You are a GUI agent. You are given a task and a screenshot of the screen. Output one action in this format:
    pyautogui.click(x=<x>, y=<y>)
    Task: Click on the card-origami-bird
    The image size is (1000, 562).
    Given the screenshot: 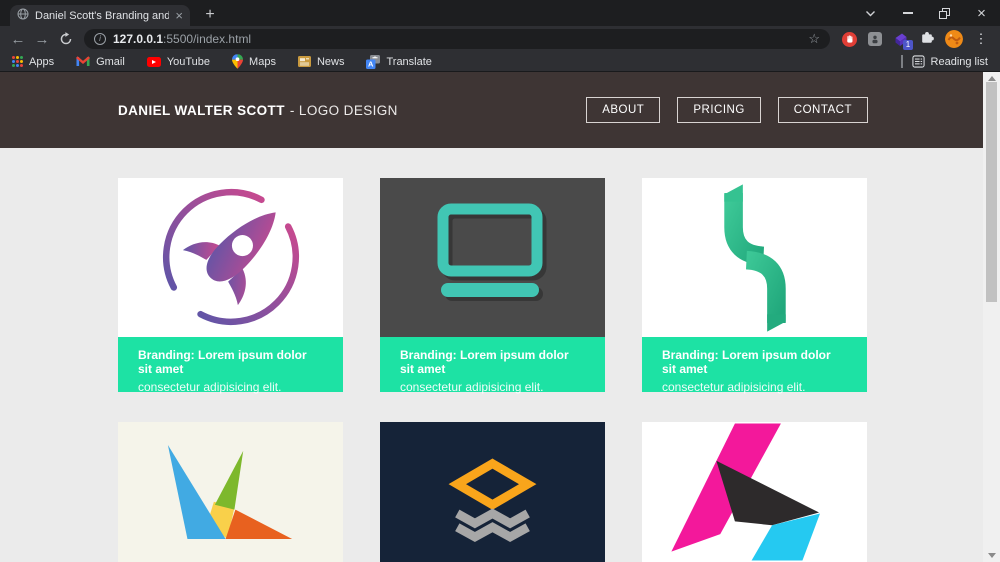 What is the action you would take?
    pyautogui.click(x=230, y=492)
    